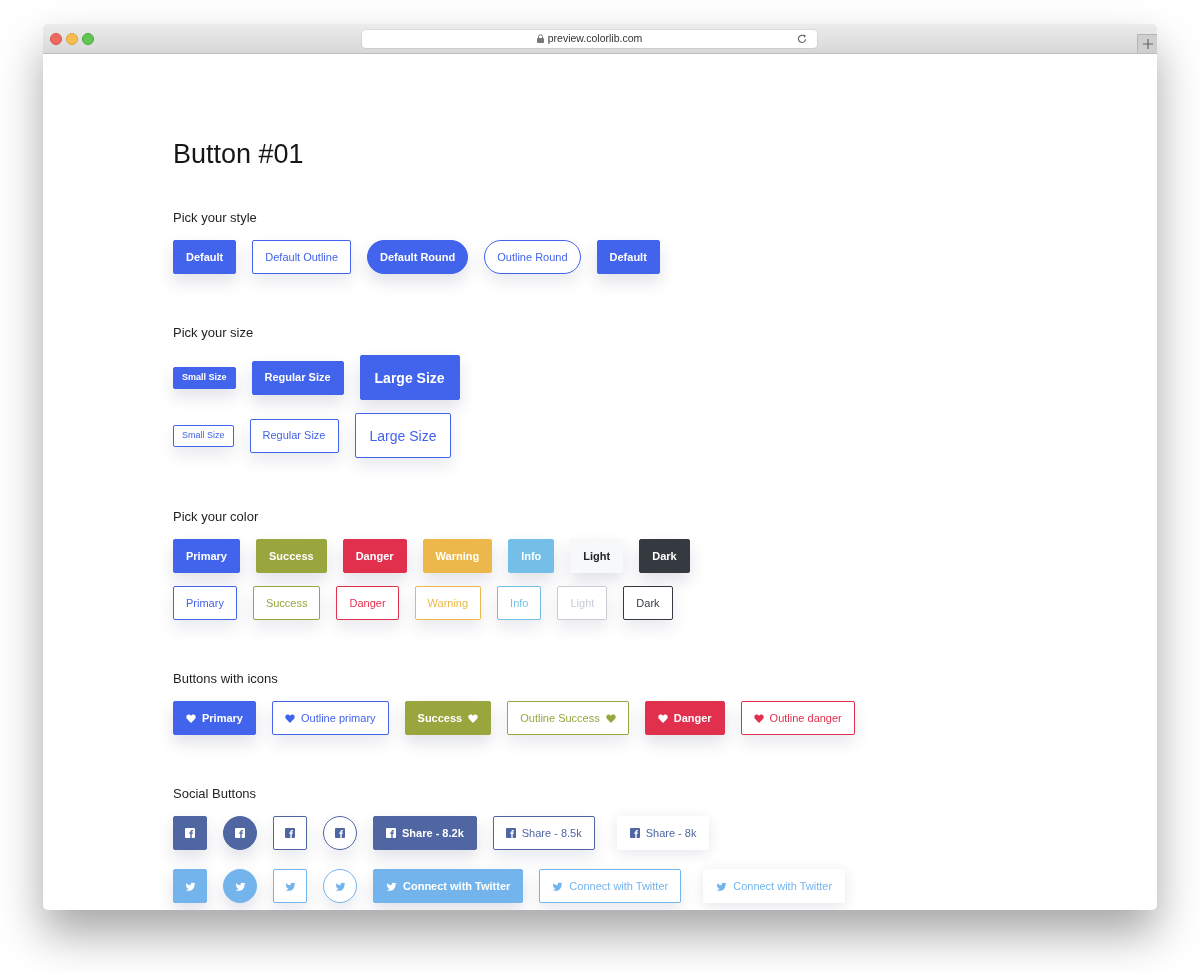 This screenshot has height=972, width=1200. I want to click on outline-button: Small Size, so click(203, 435).